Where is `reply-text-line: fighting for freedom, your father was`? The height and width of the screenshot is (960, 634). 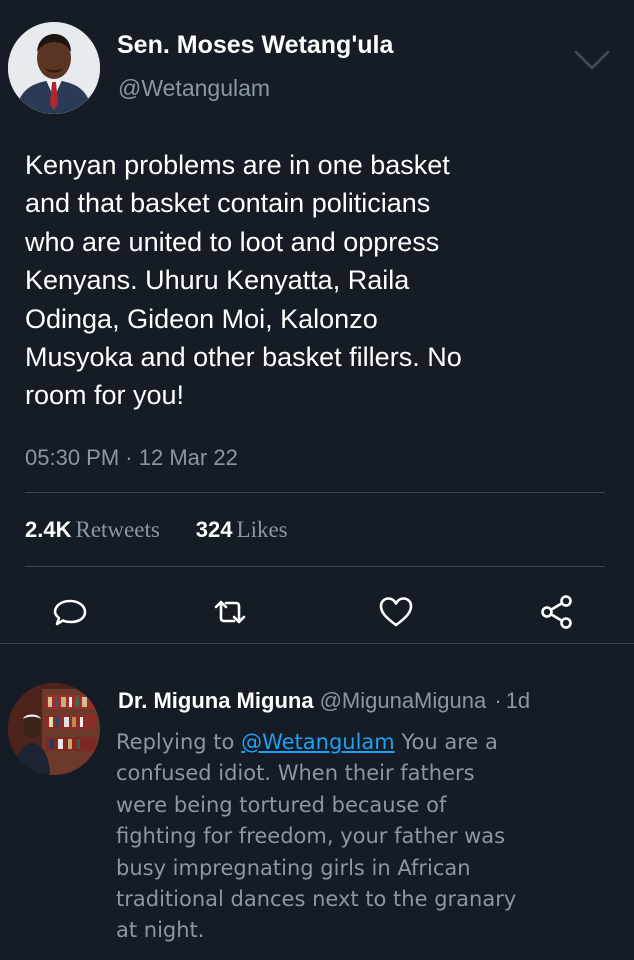
reply-text-line: fighting for freedom, your father was is located at coordinates (311, 836).